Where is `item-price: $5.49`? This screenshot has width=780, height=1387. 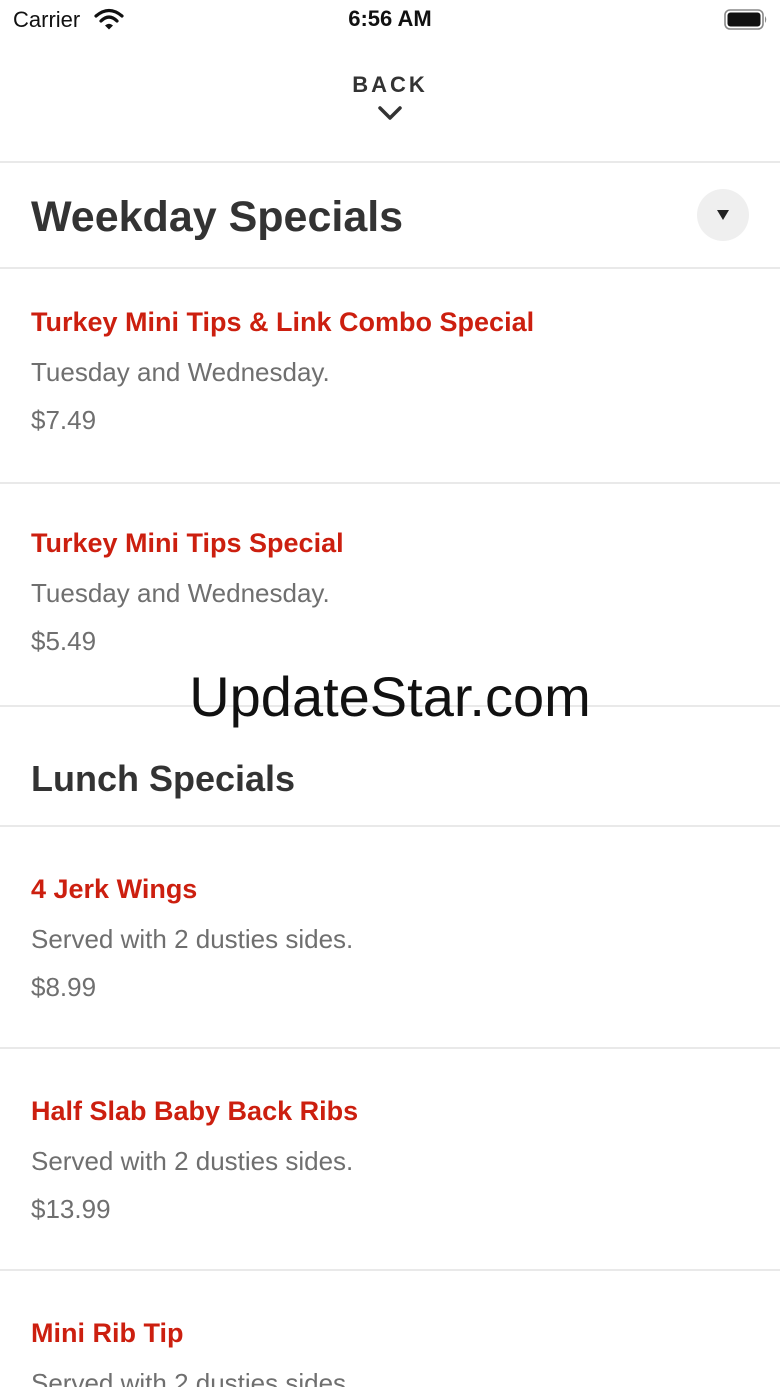
item-price: $5.49 is located at coordinates (64, 641).